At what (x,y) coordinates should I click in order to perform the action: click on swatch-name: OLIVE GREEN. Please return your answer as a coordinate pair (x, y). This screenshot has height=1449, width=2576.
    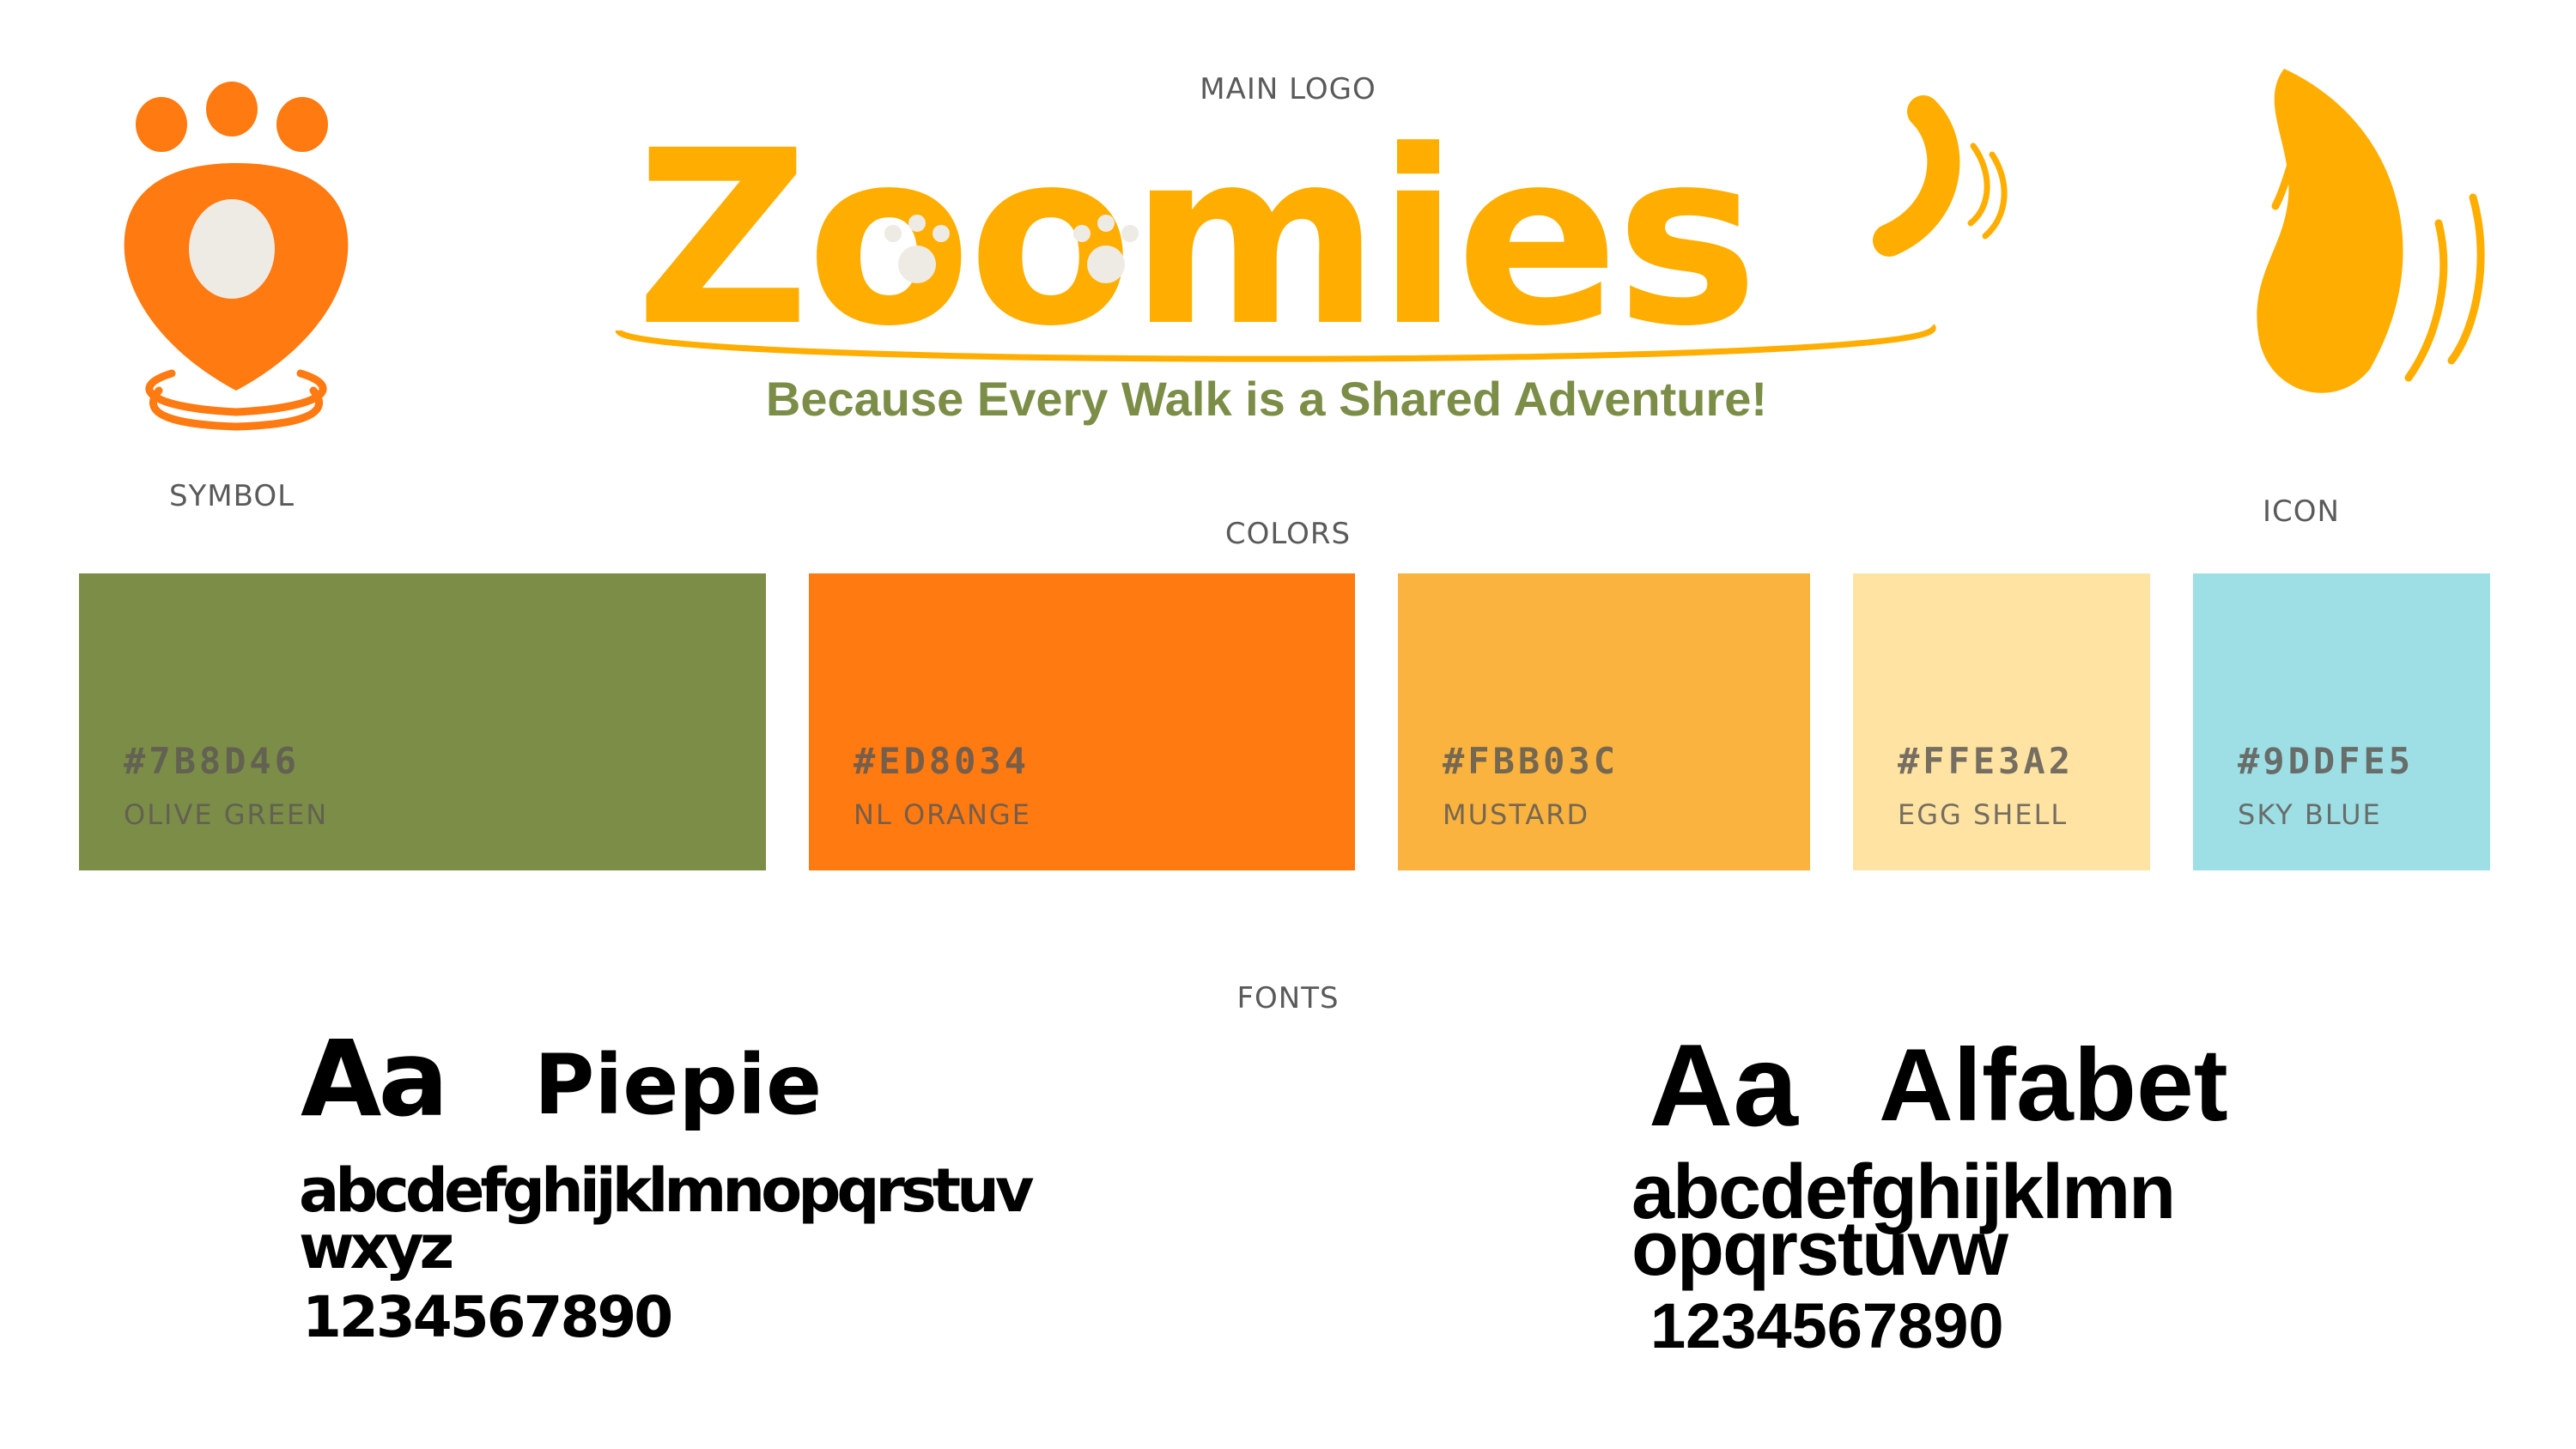
    Looking at the image, I should click on (227, 814).